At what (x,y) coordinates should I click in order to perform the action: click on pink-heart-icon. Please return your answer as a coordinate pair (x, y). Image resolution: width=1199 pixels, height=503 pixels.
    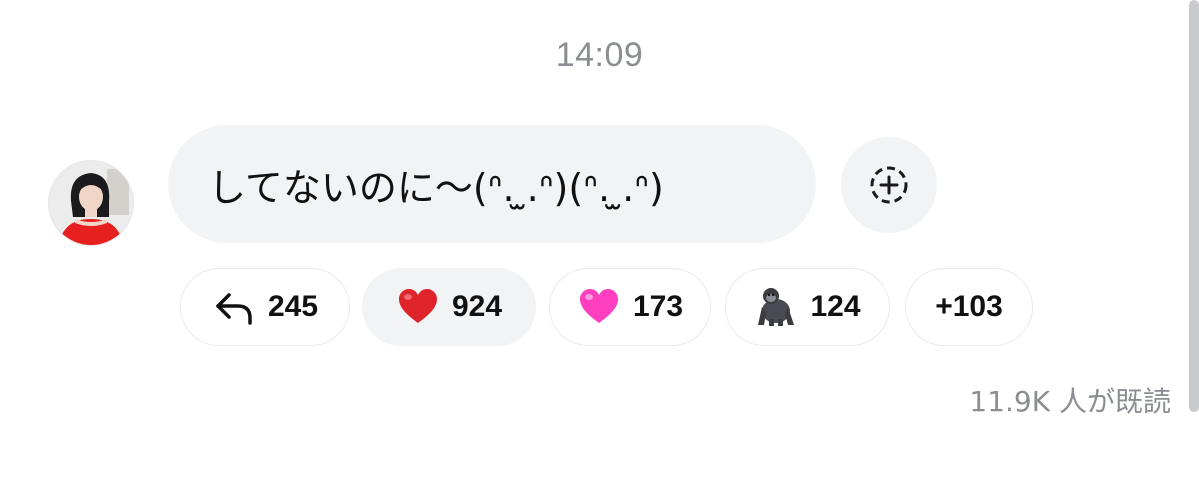
    Looking at the image, I should click on (598, 306).